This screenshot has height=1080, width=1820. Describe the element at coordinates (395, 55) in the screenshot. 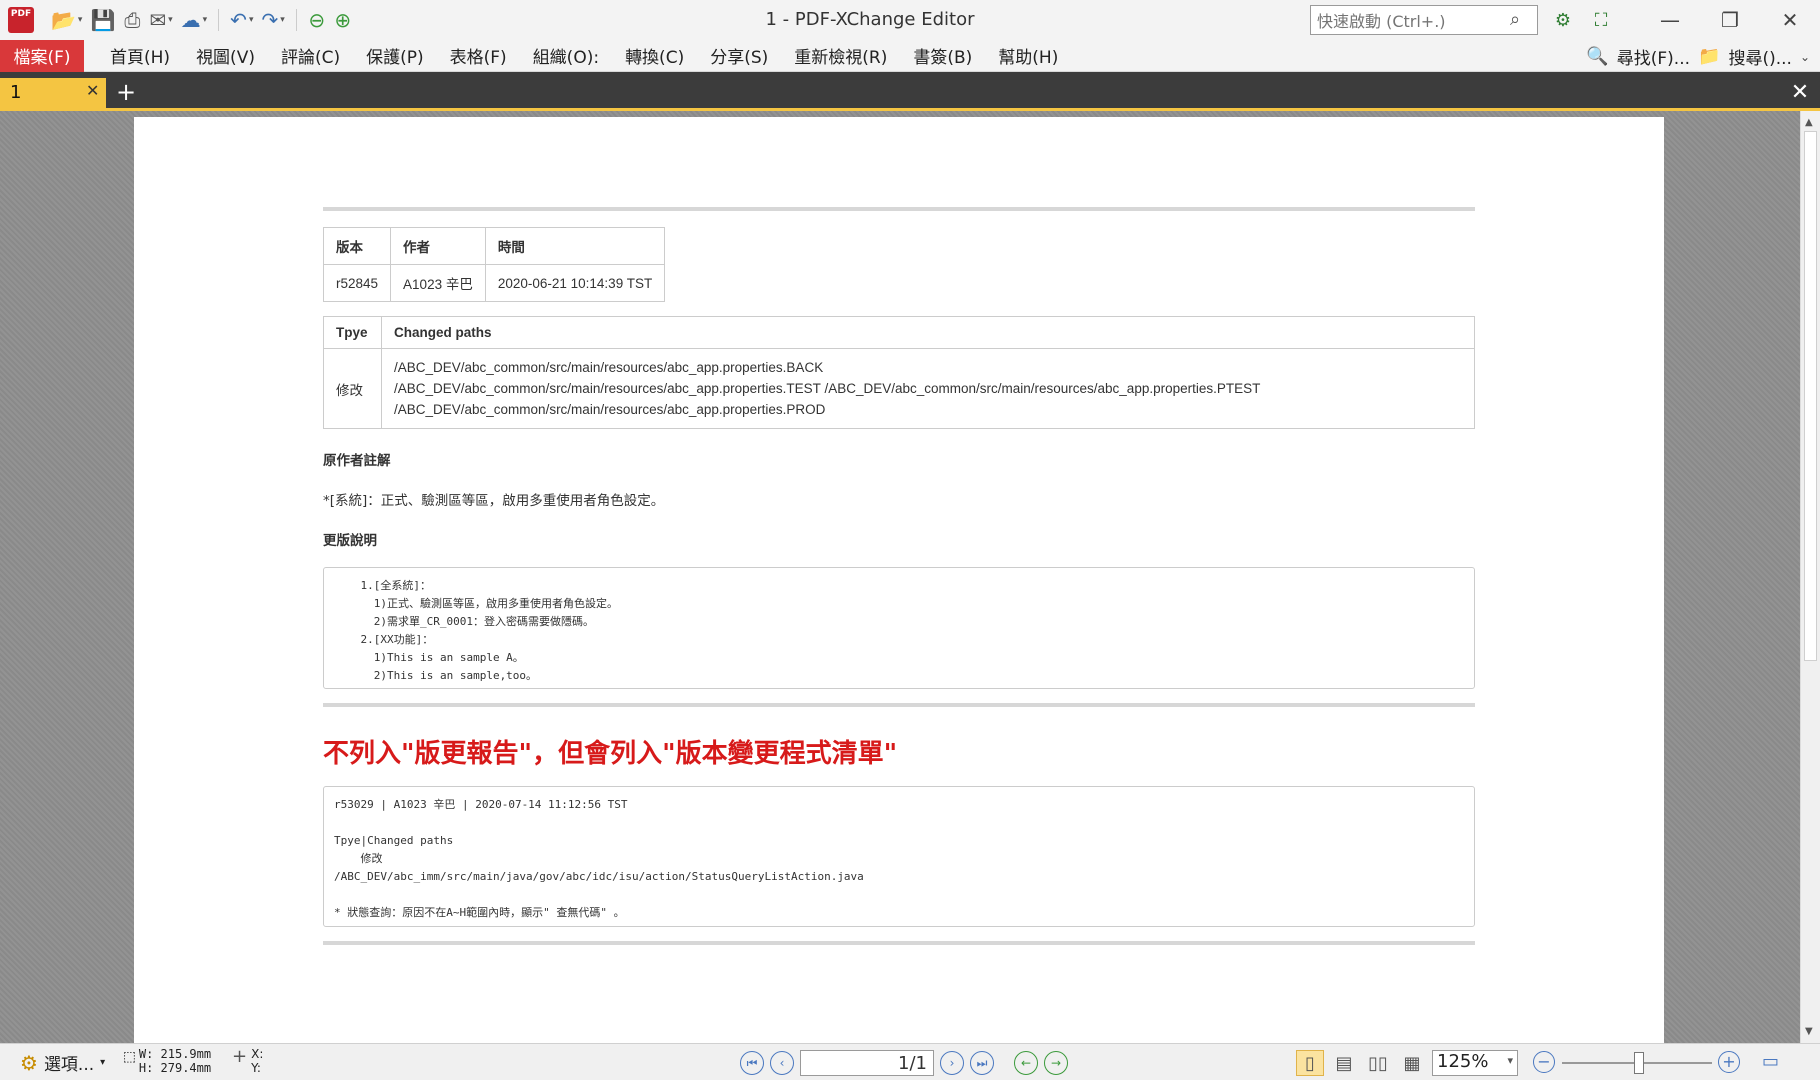

I see `menu-protect: 保護(P)` at that location.